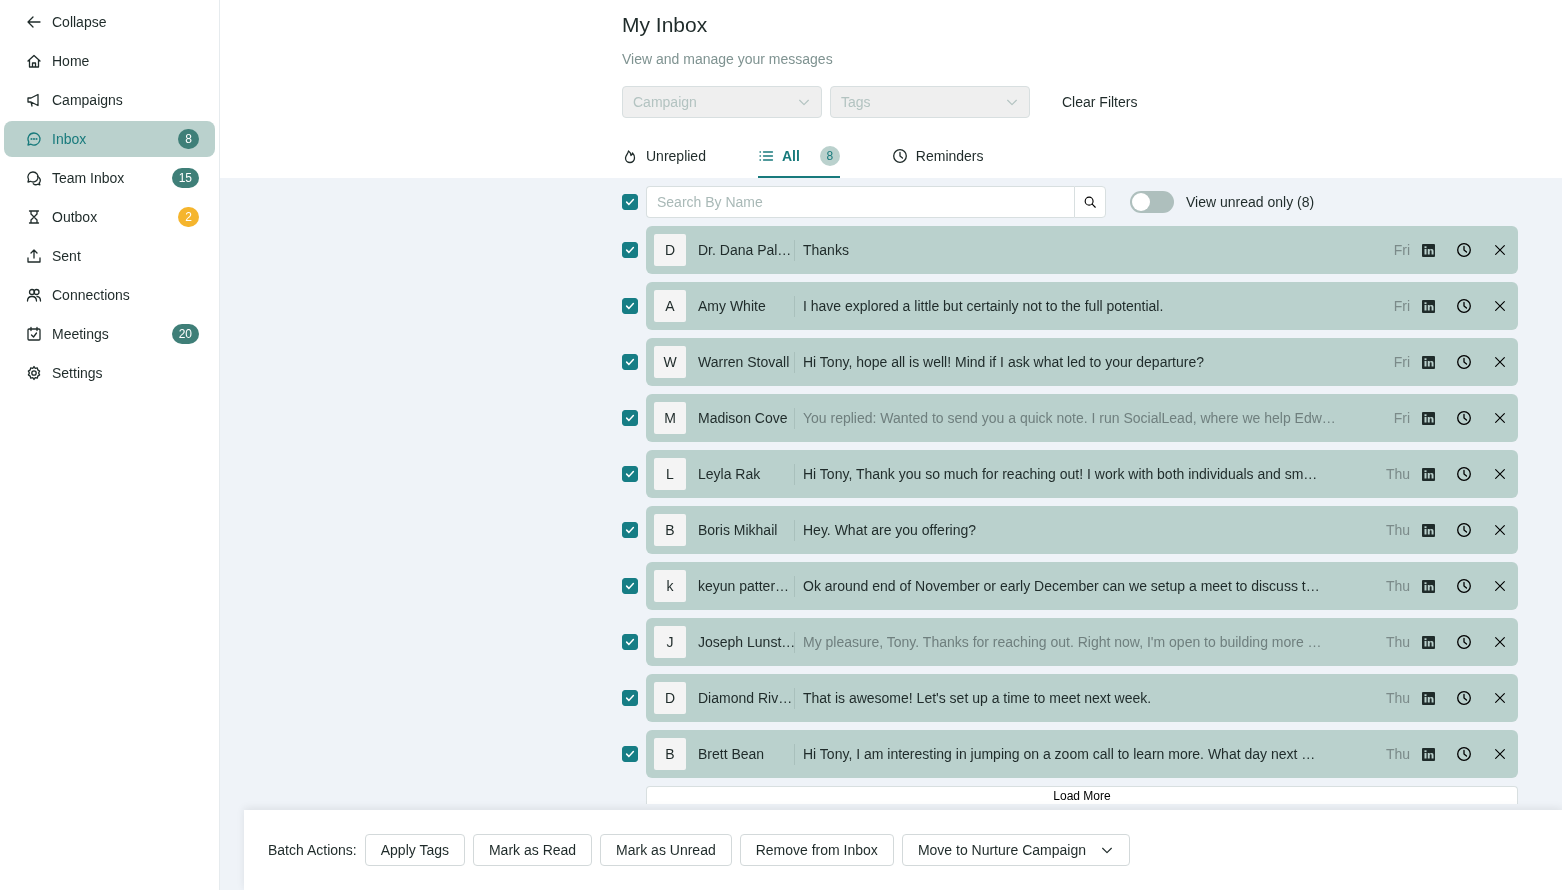  I want to click on message-card: J Joseph Lunst… My pleasure, Tony. Thanks for reaching out. Right now, I'm open to building more … Thu, so click(1082, 642).